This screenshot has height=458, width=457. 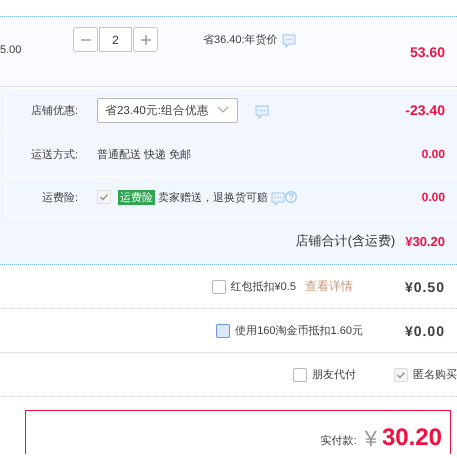 I want to click on discount-label: 红包抵扣¥0.5, so click(x=263, y=287).